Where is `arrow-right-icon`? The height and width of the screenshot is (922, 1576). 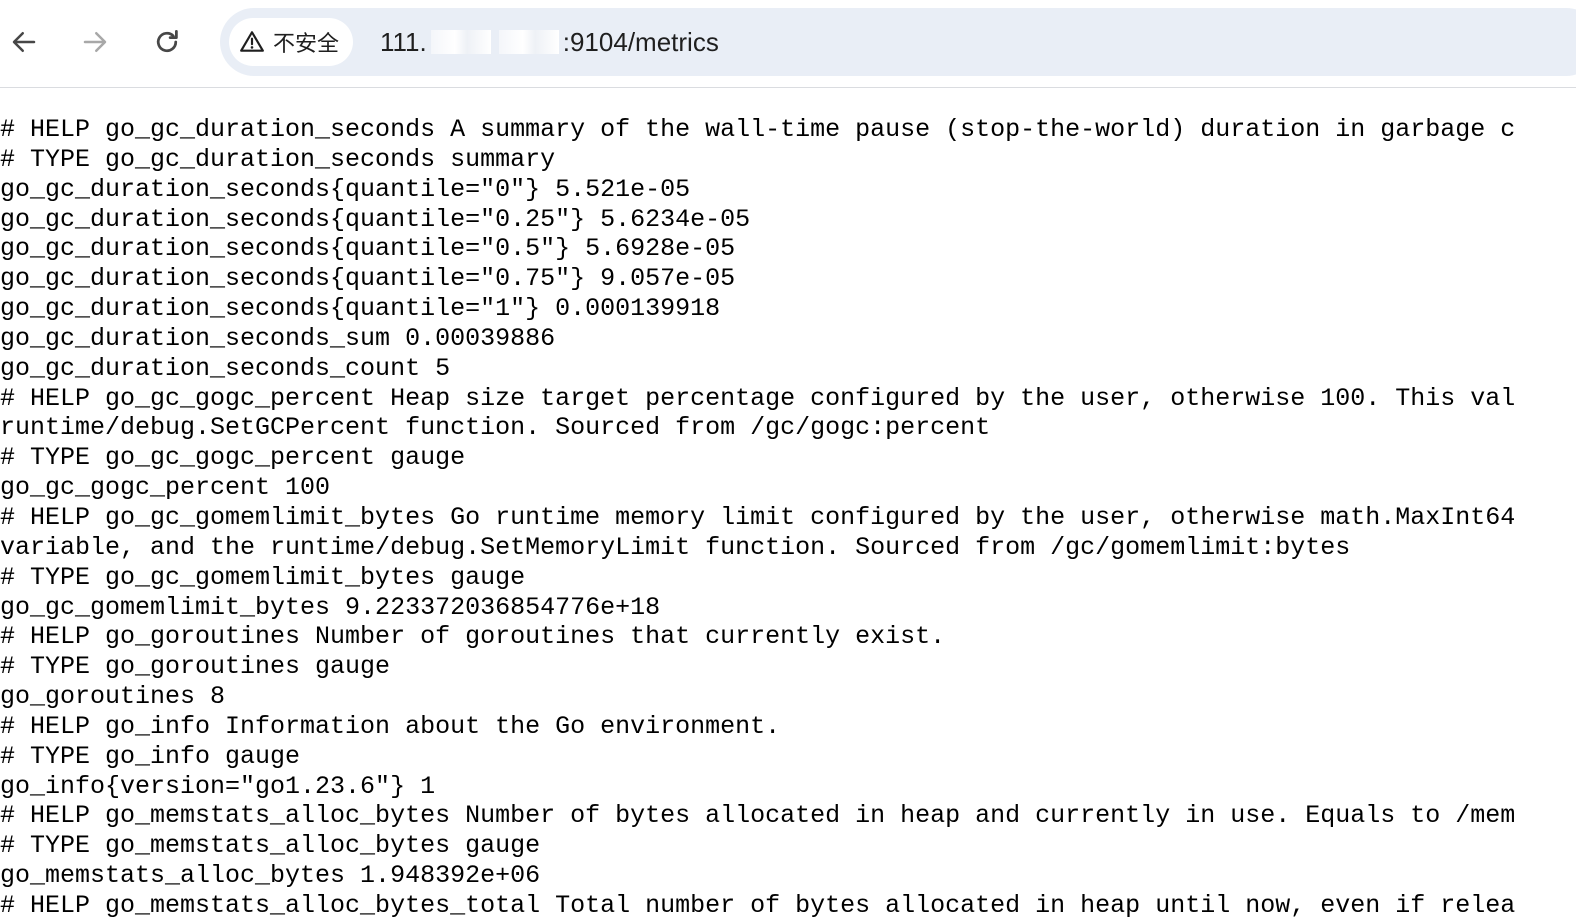 arrow-right-icon is located at coordinates (95, 42).